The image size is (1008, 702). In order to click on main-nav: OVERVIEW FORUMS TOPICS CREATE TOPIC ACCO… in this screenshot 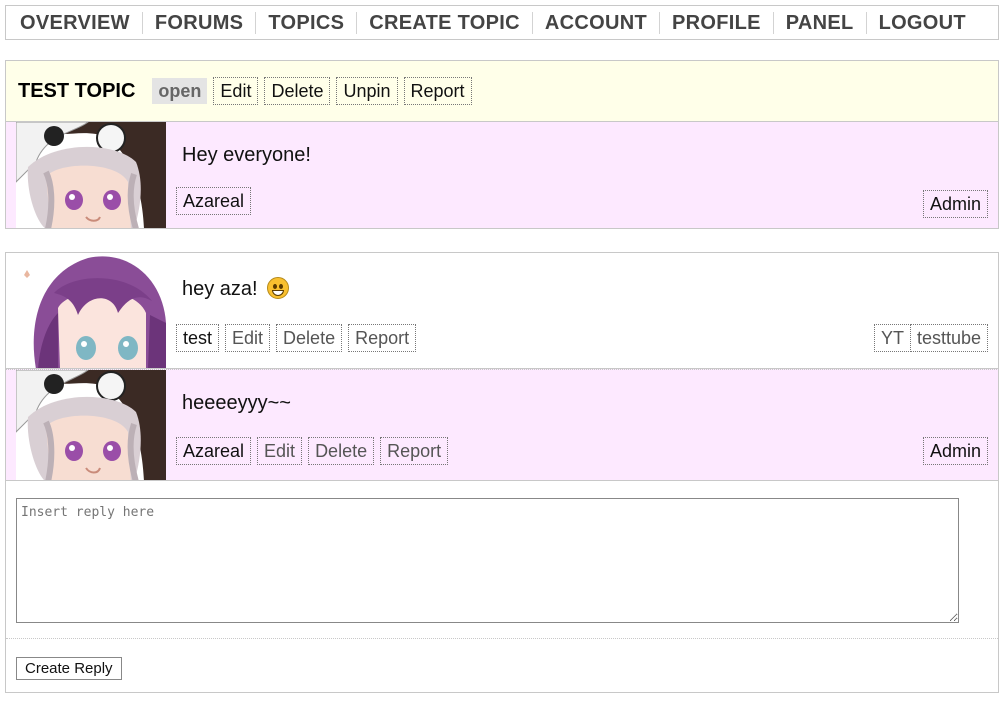, I will do `click(502, 22)`.